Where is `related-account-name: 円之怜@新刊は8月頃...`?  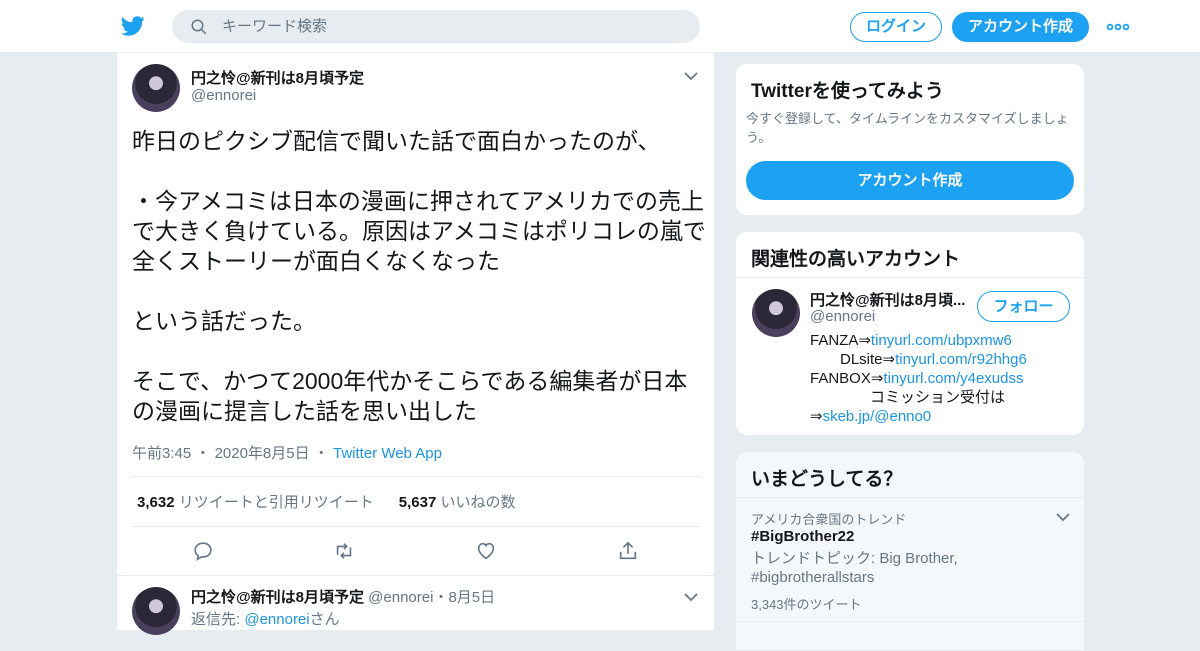 related-account-name: 円之怜@新刊は8月頃... is located at coordinates (887, 299).